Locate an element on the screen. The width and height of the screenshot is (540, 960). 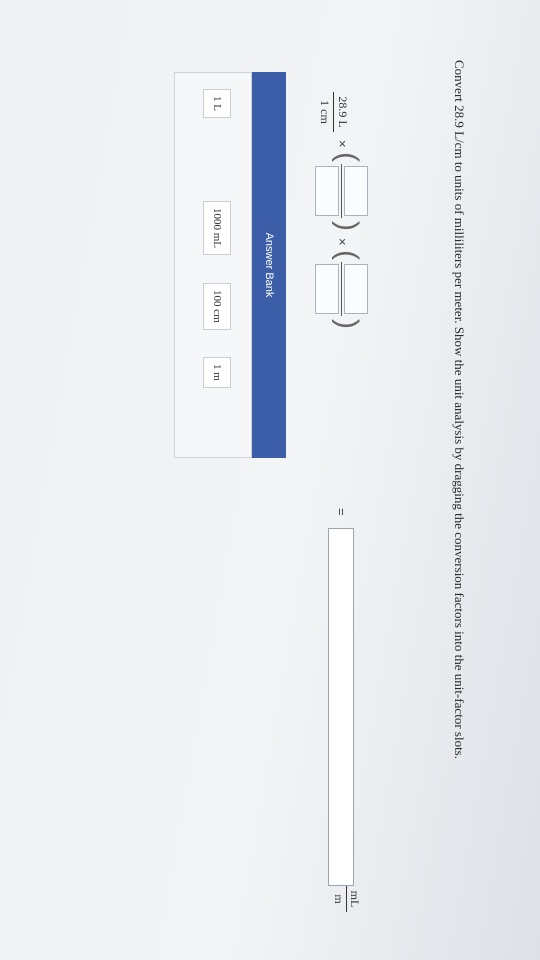
times-sign-2: × is located at coordinates (342, 242).